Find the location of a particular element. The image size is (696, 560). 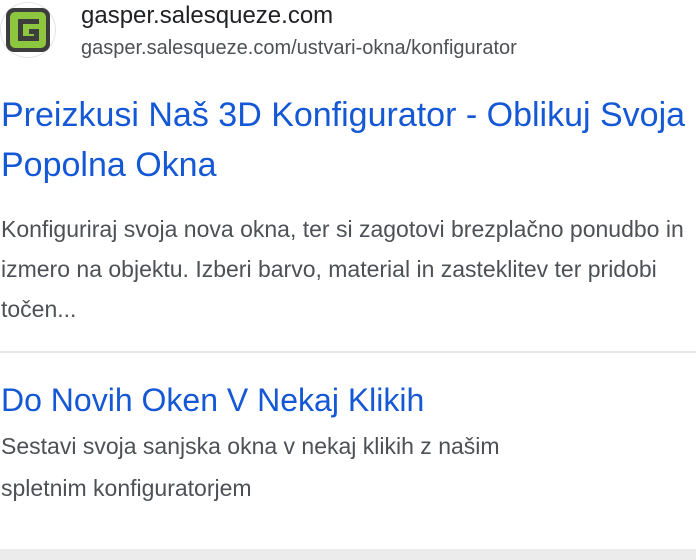

card-bottom-edge is located at coordinates (348, 554).